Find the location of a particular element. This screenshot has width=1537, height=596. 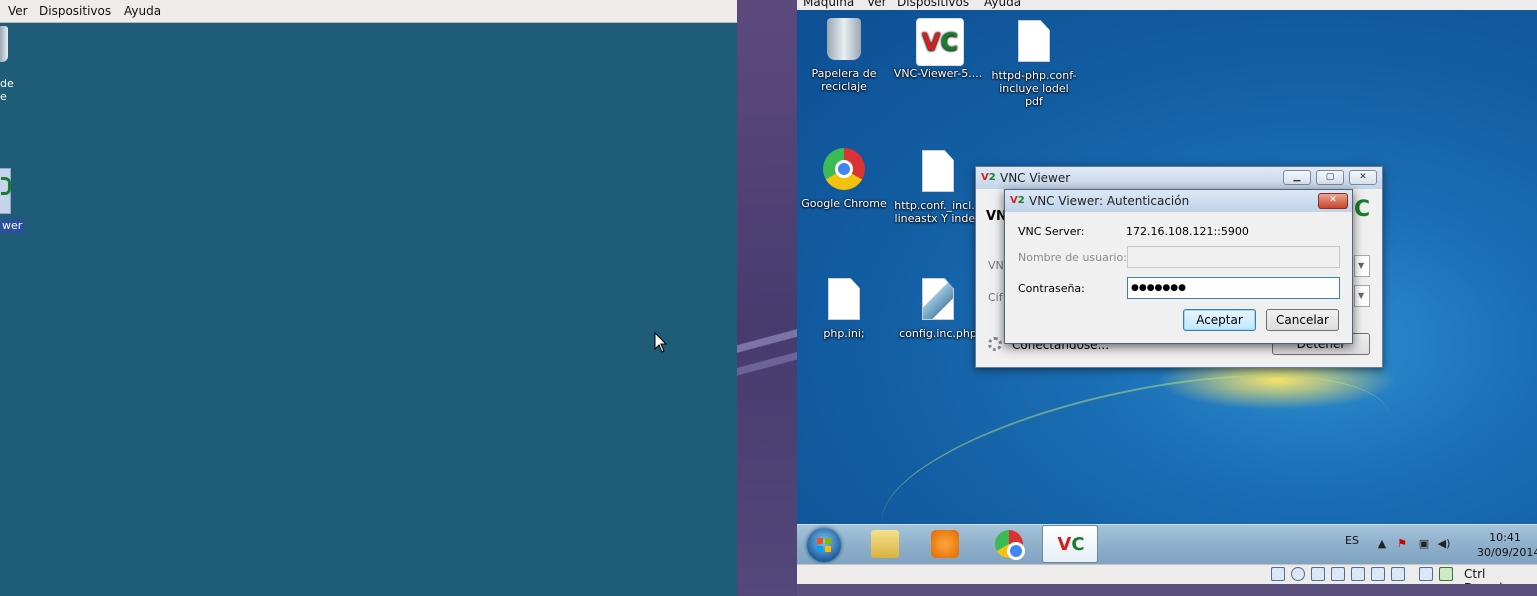

network-icon: ▣ is located at coordinates (1424, 544).